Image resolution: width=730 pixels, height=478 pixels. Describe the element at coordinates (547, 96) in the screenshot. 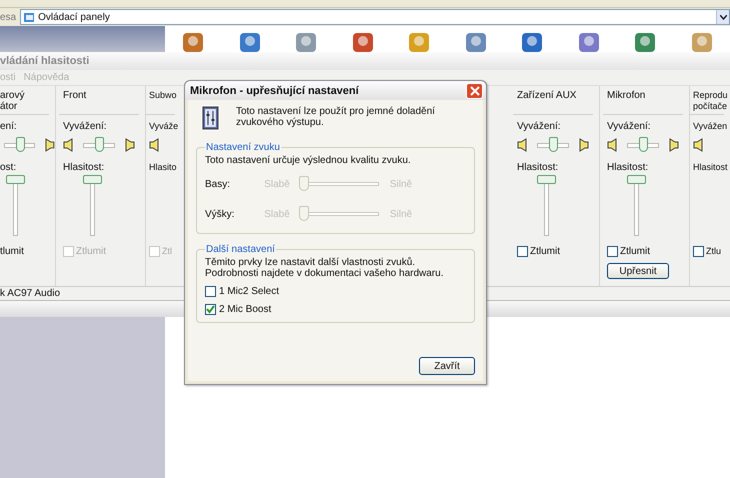

I see `channel-name: Zařízení AUX` at that location.